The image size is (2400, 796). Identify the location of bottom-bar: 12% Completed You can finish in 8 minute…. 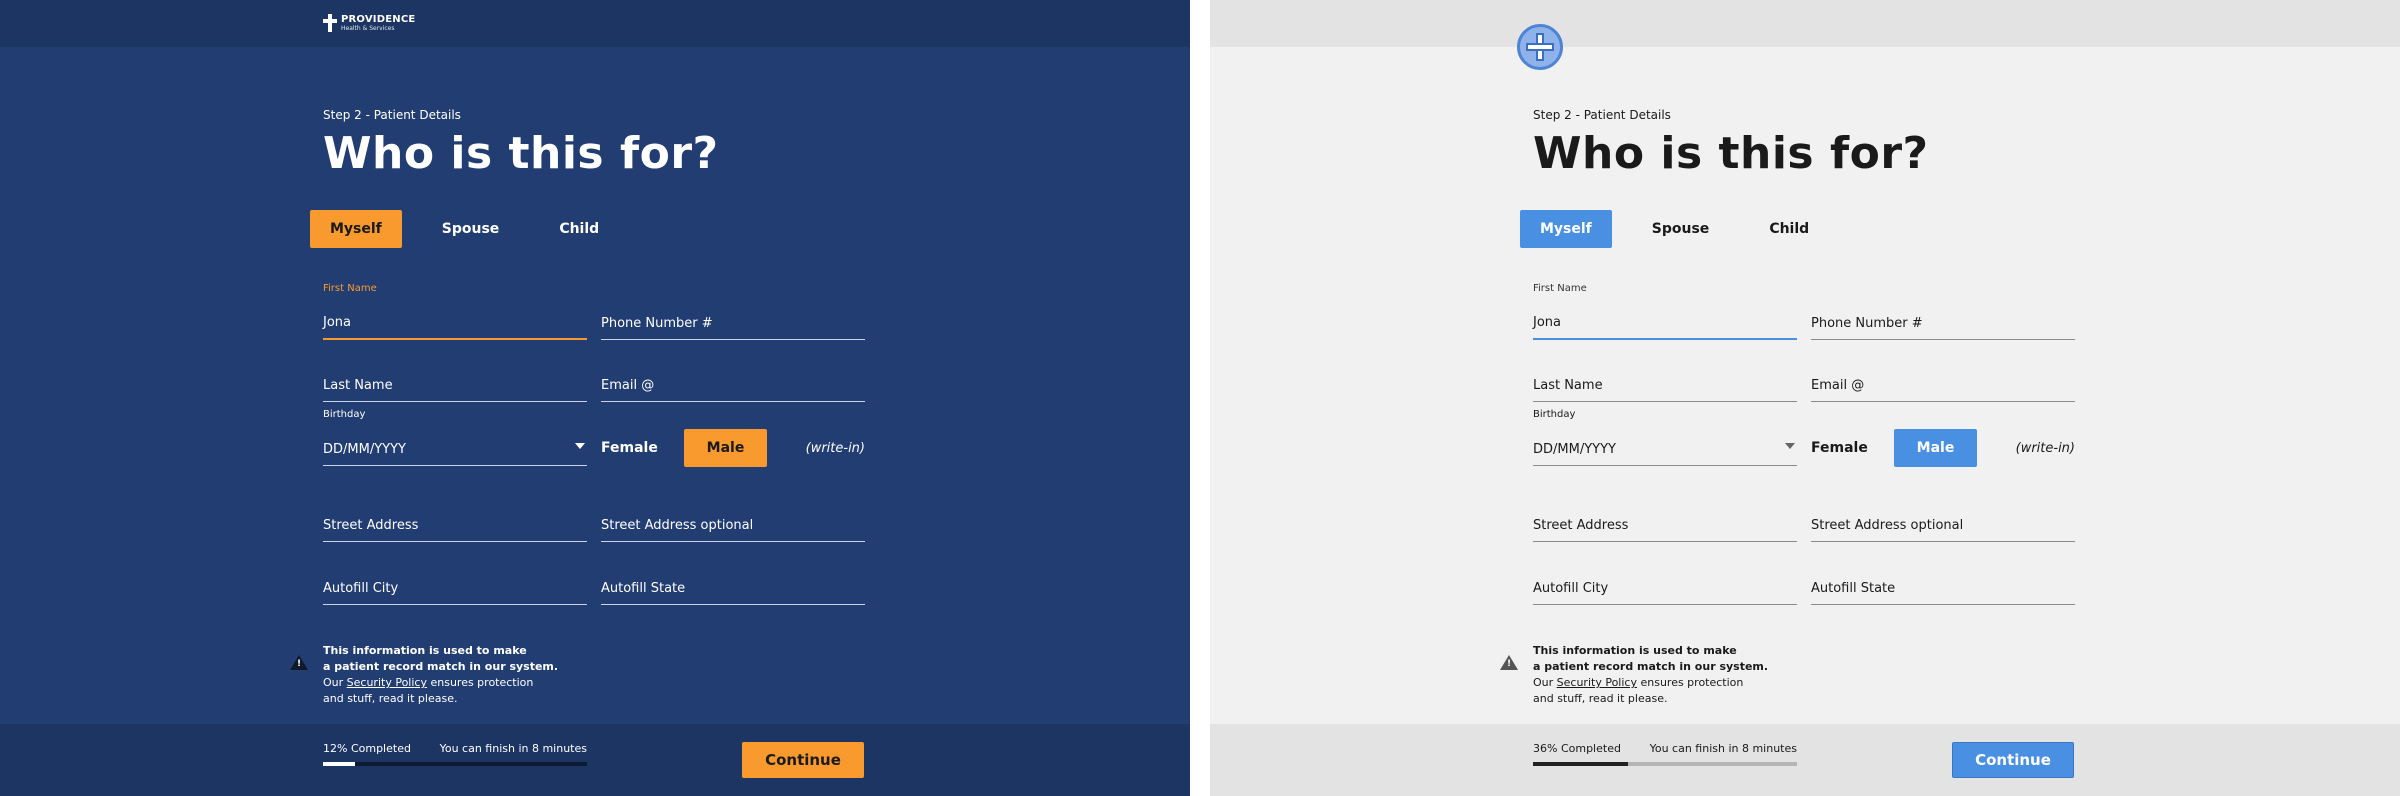
(595, 760).